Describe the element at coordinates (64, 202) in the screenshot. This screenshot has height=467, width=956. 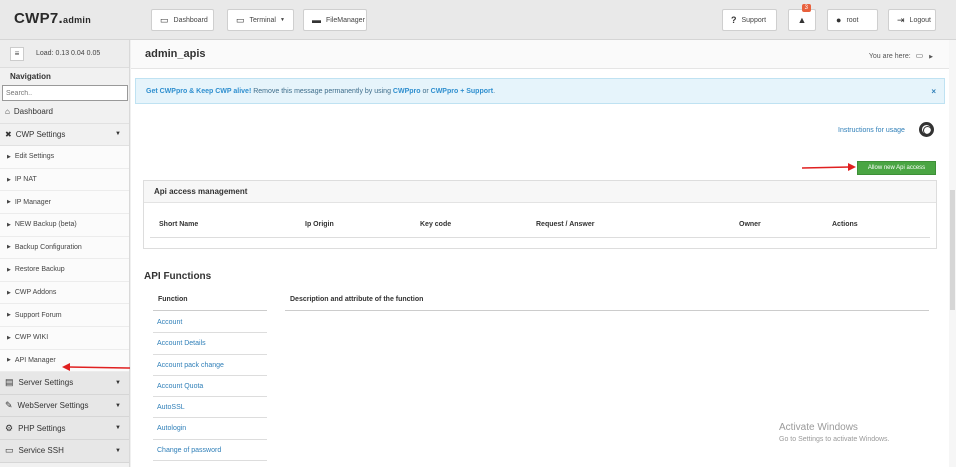
I see `sidebar-subitem-ip-manager: ▶ IP Manager` at that location.